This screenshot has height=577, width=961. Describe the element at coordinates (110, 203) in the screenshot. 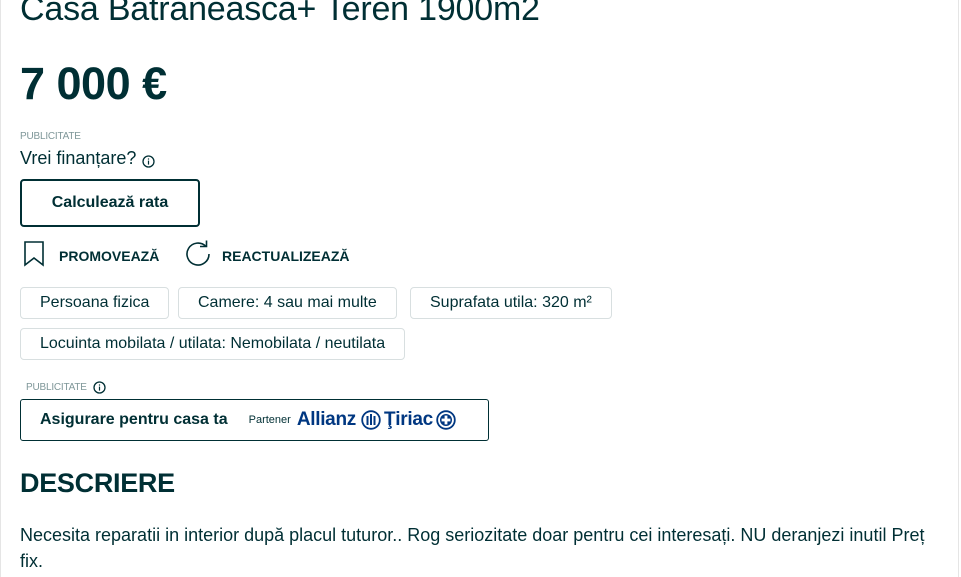

I see `calculate-rate-button: Calculează rata` at that location.